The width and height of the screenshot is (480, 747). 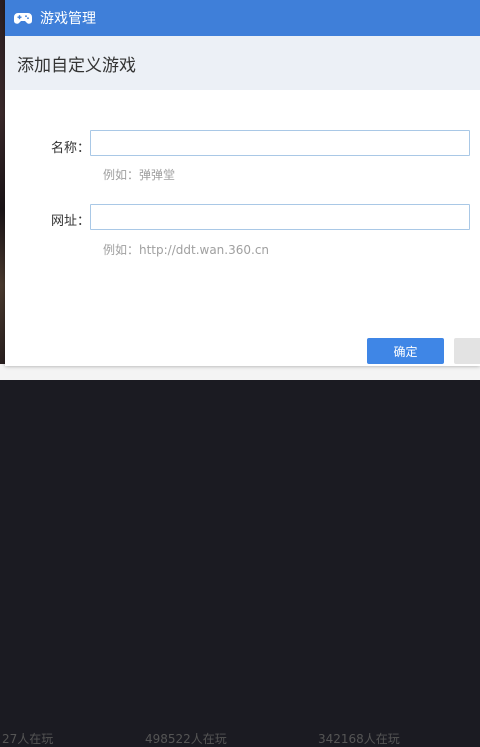 I want to click on player-count-1: 27人在玩, so click(x=28, y=739).